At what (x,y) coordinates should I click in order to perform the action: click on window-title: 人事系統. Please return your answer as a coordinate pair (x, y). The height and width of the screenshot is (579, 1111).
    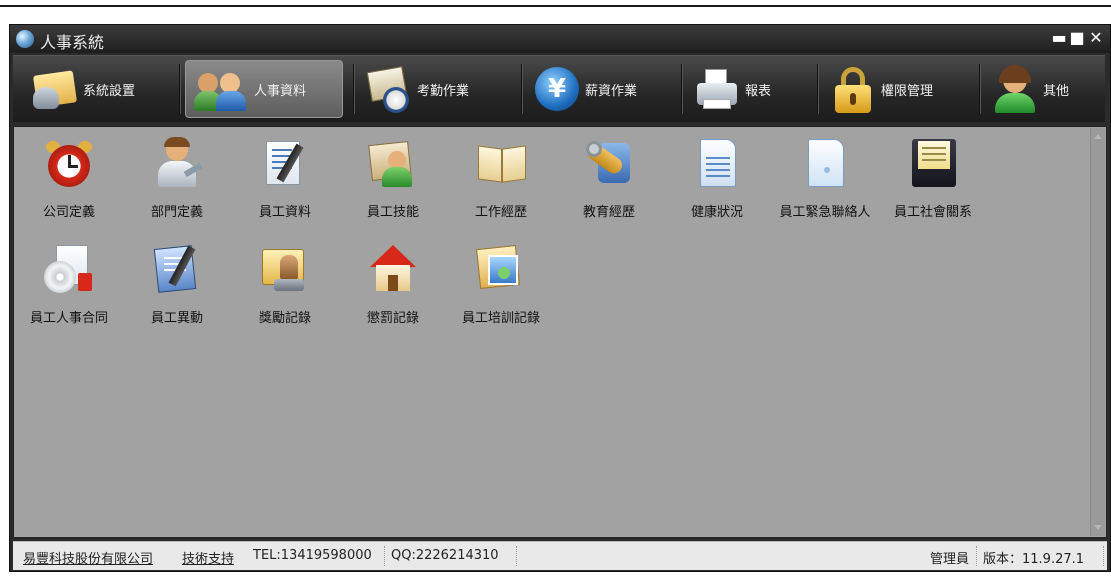
    Looking at the image, I should click on (72, 42).